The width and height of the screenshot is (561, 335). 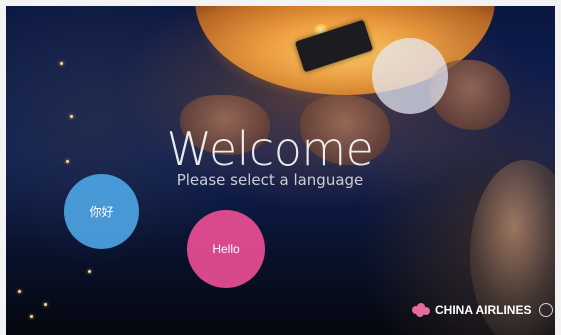 What do you see at coordinates (546, 310) in the screenshot?
I see `seal-icon` at bounding box center [546, 310].